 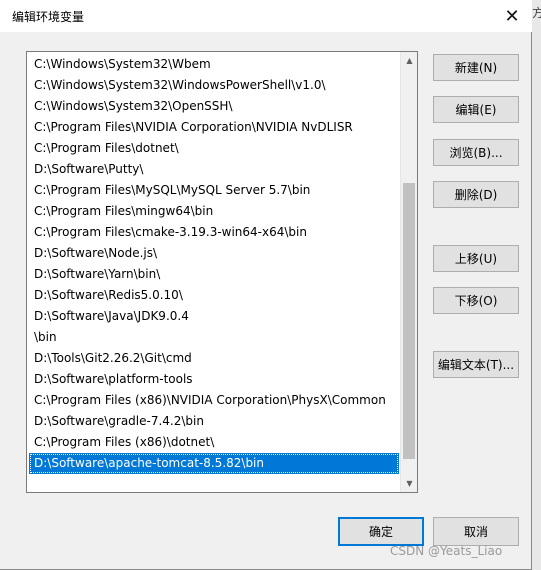 I want to click on chevron-down-icon: ▼, so click(x=409, y=483).